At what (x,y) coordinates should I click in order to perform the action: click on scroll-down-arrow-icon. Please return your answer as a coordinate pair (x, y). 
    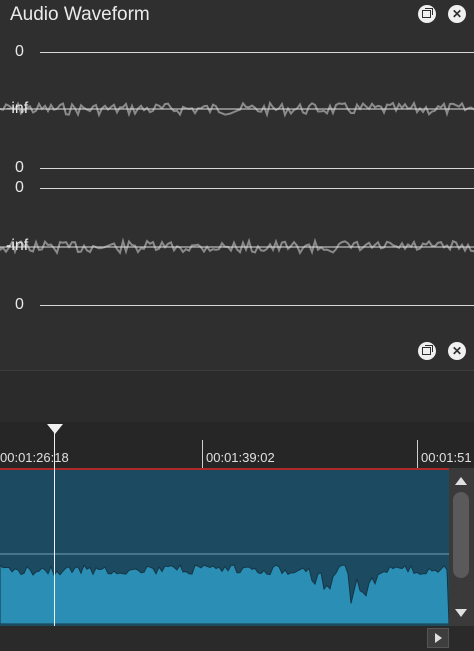
    Looking at the image, I should click on (461, 613).